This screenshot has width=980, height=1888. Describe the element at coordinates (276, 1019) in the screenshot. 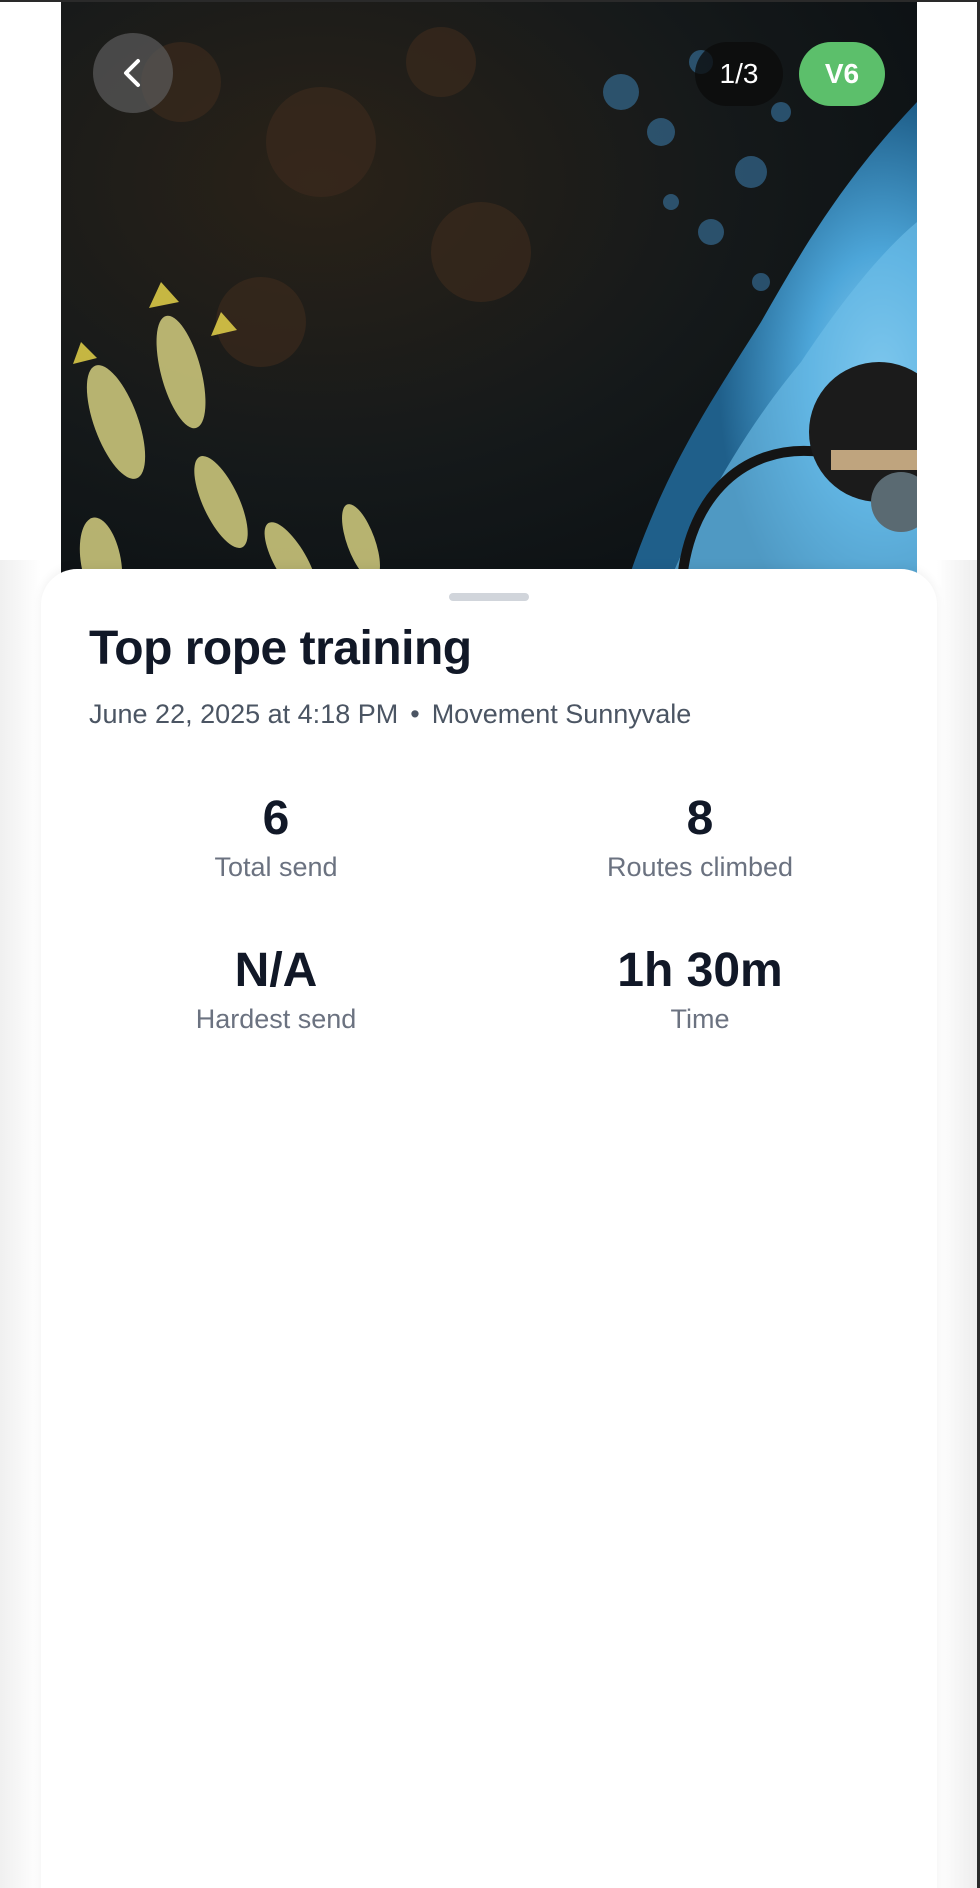

I see `stat-label: Hardest send` at that location.